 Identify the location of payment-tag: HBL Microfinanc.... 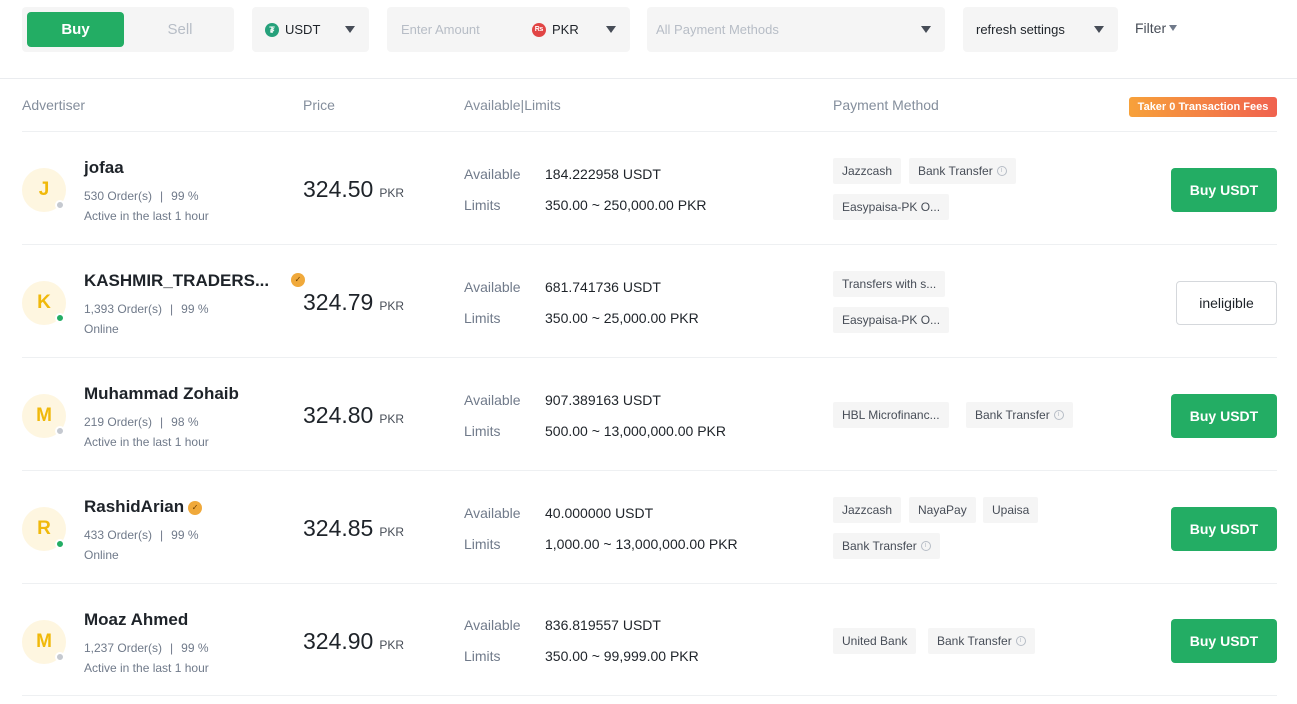
(891, 415).